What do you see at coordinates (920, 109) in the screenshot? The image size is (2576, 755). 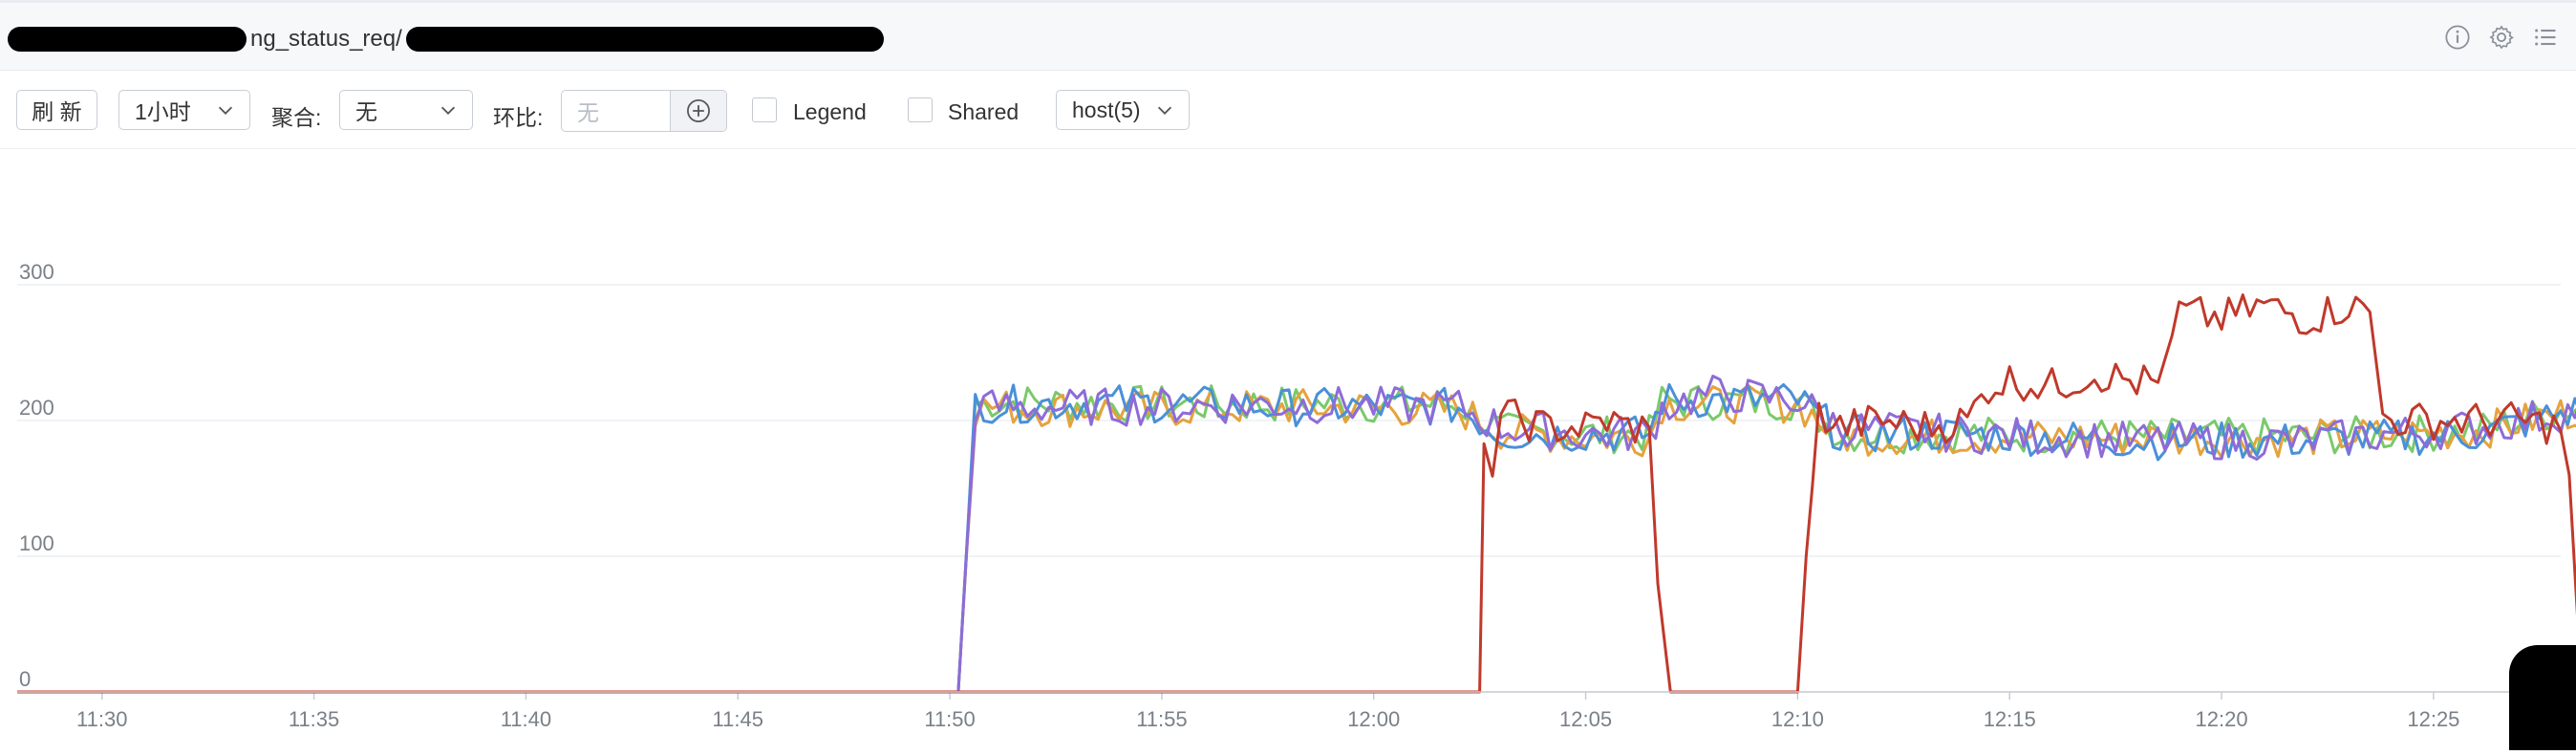 I see `shared-checkbox` at bounding box center [920, 109].